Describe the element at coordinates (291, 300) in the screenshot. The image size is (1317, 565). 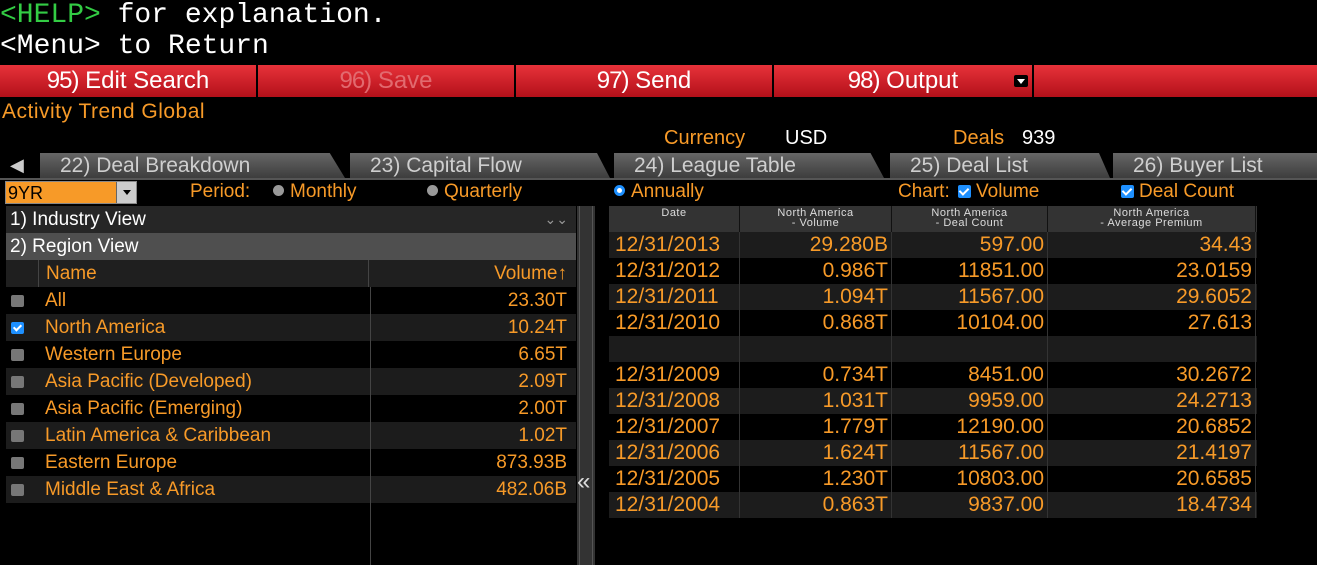
I see `table-row: All 23.30T` at that location.